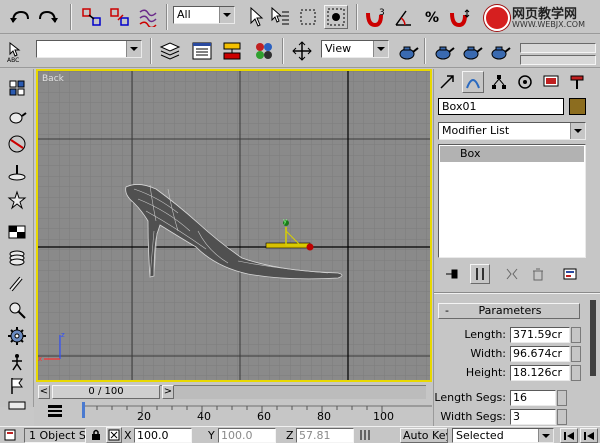 The image size is (600, 443). What do you see at coordinates (589, 435) in the screenshot?
I see `previous-frame-button` at bounding box center [589, 435].